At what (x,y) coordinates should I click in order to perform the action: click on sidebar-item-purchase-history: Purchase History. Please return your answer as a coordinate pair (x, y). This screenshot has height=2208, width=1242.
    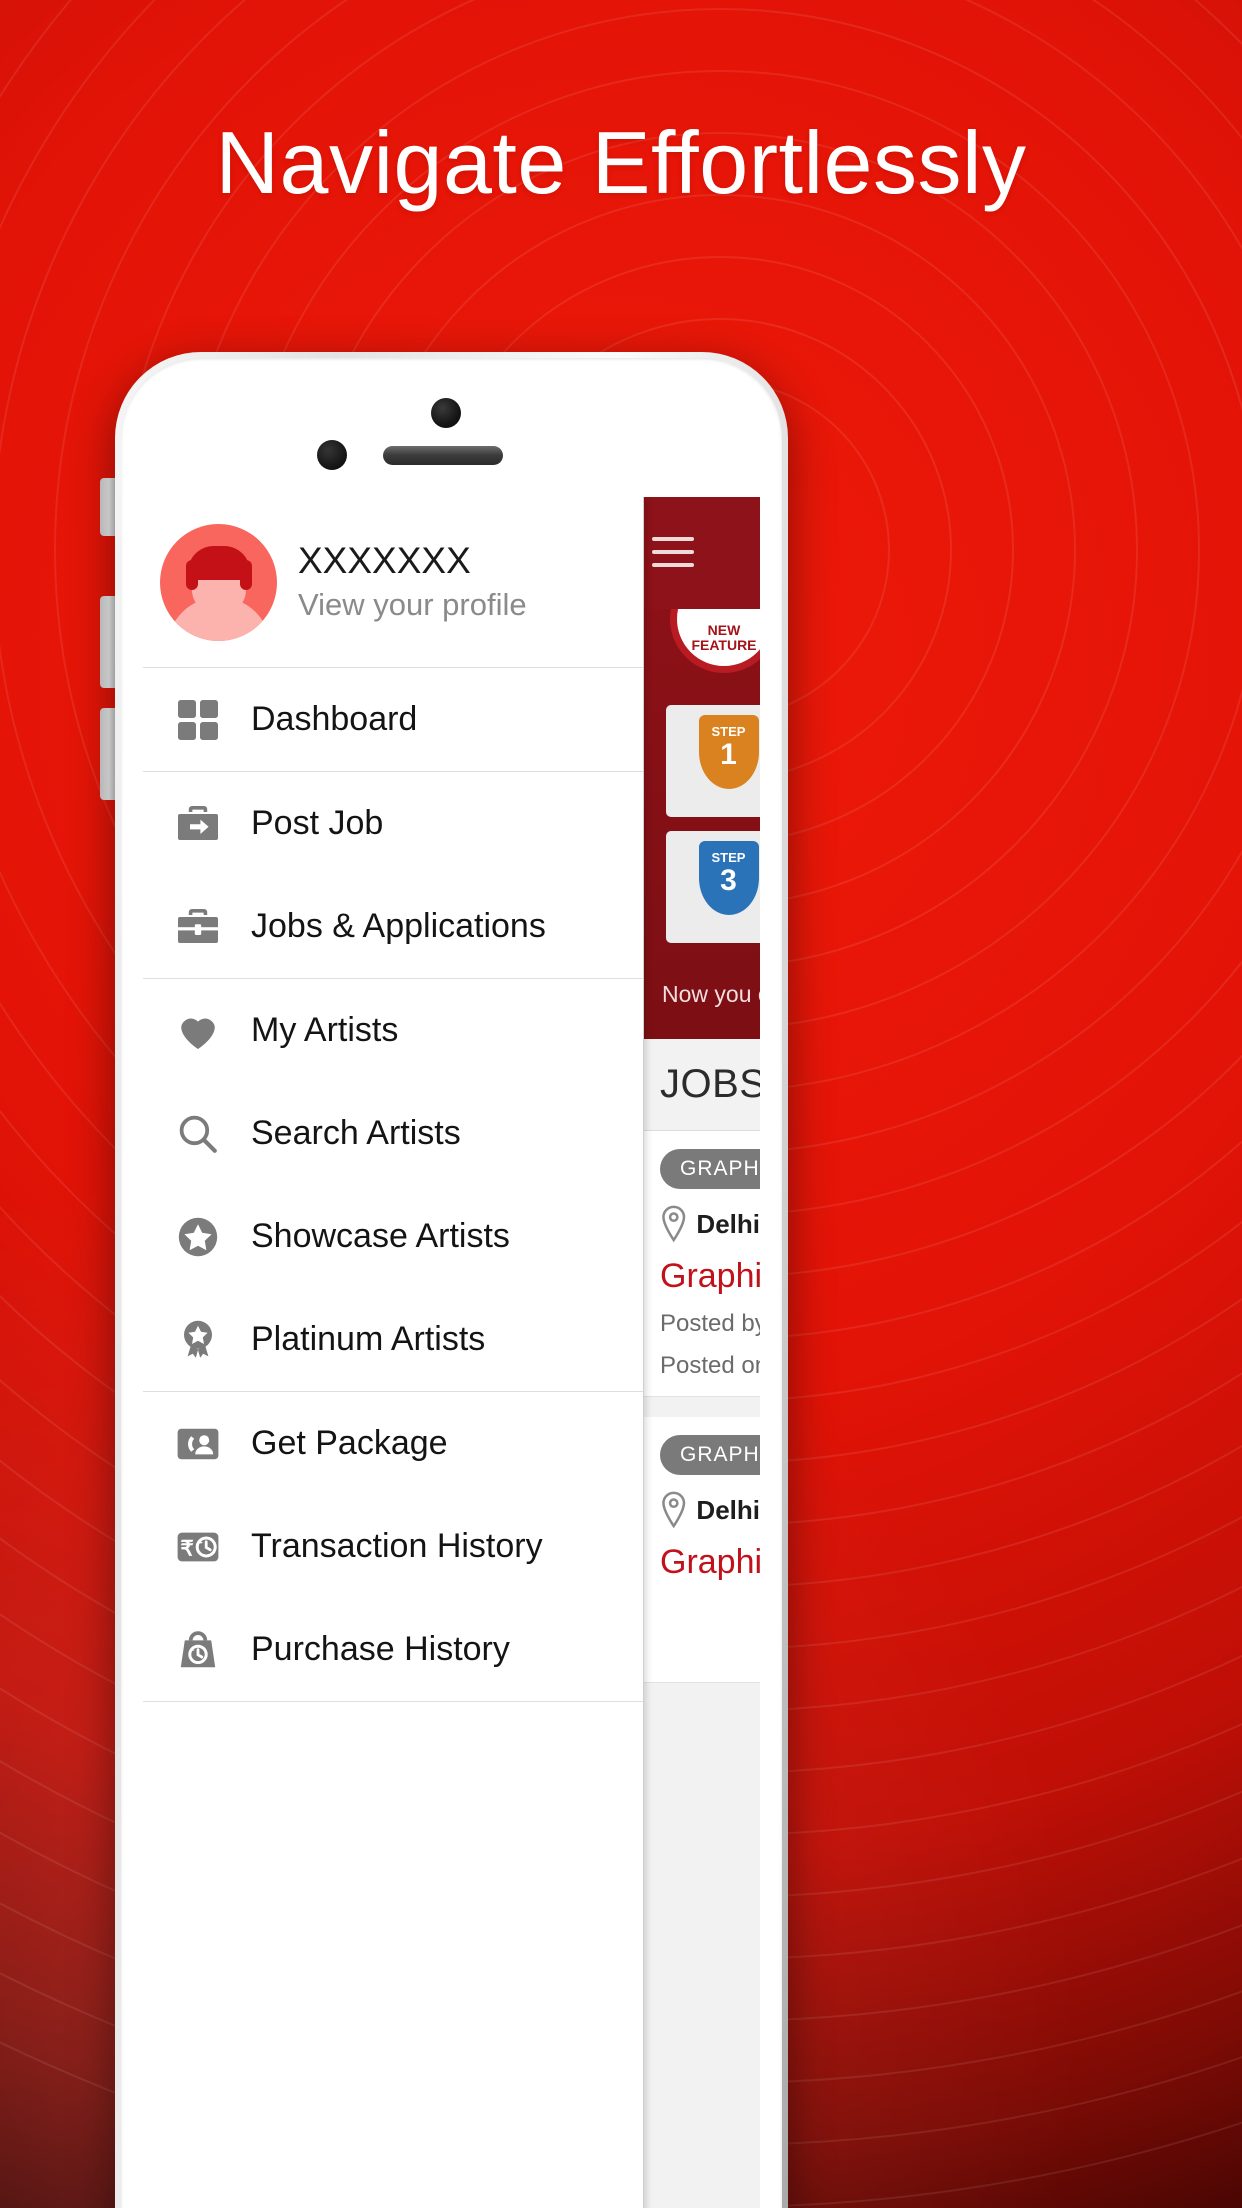
    Looking at the image, I should click on (393, 1649).